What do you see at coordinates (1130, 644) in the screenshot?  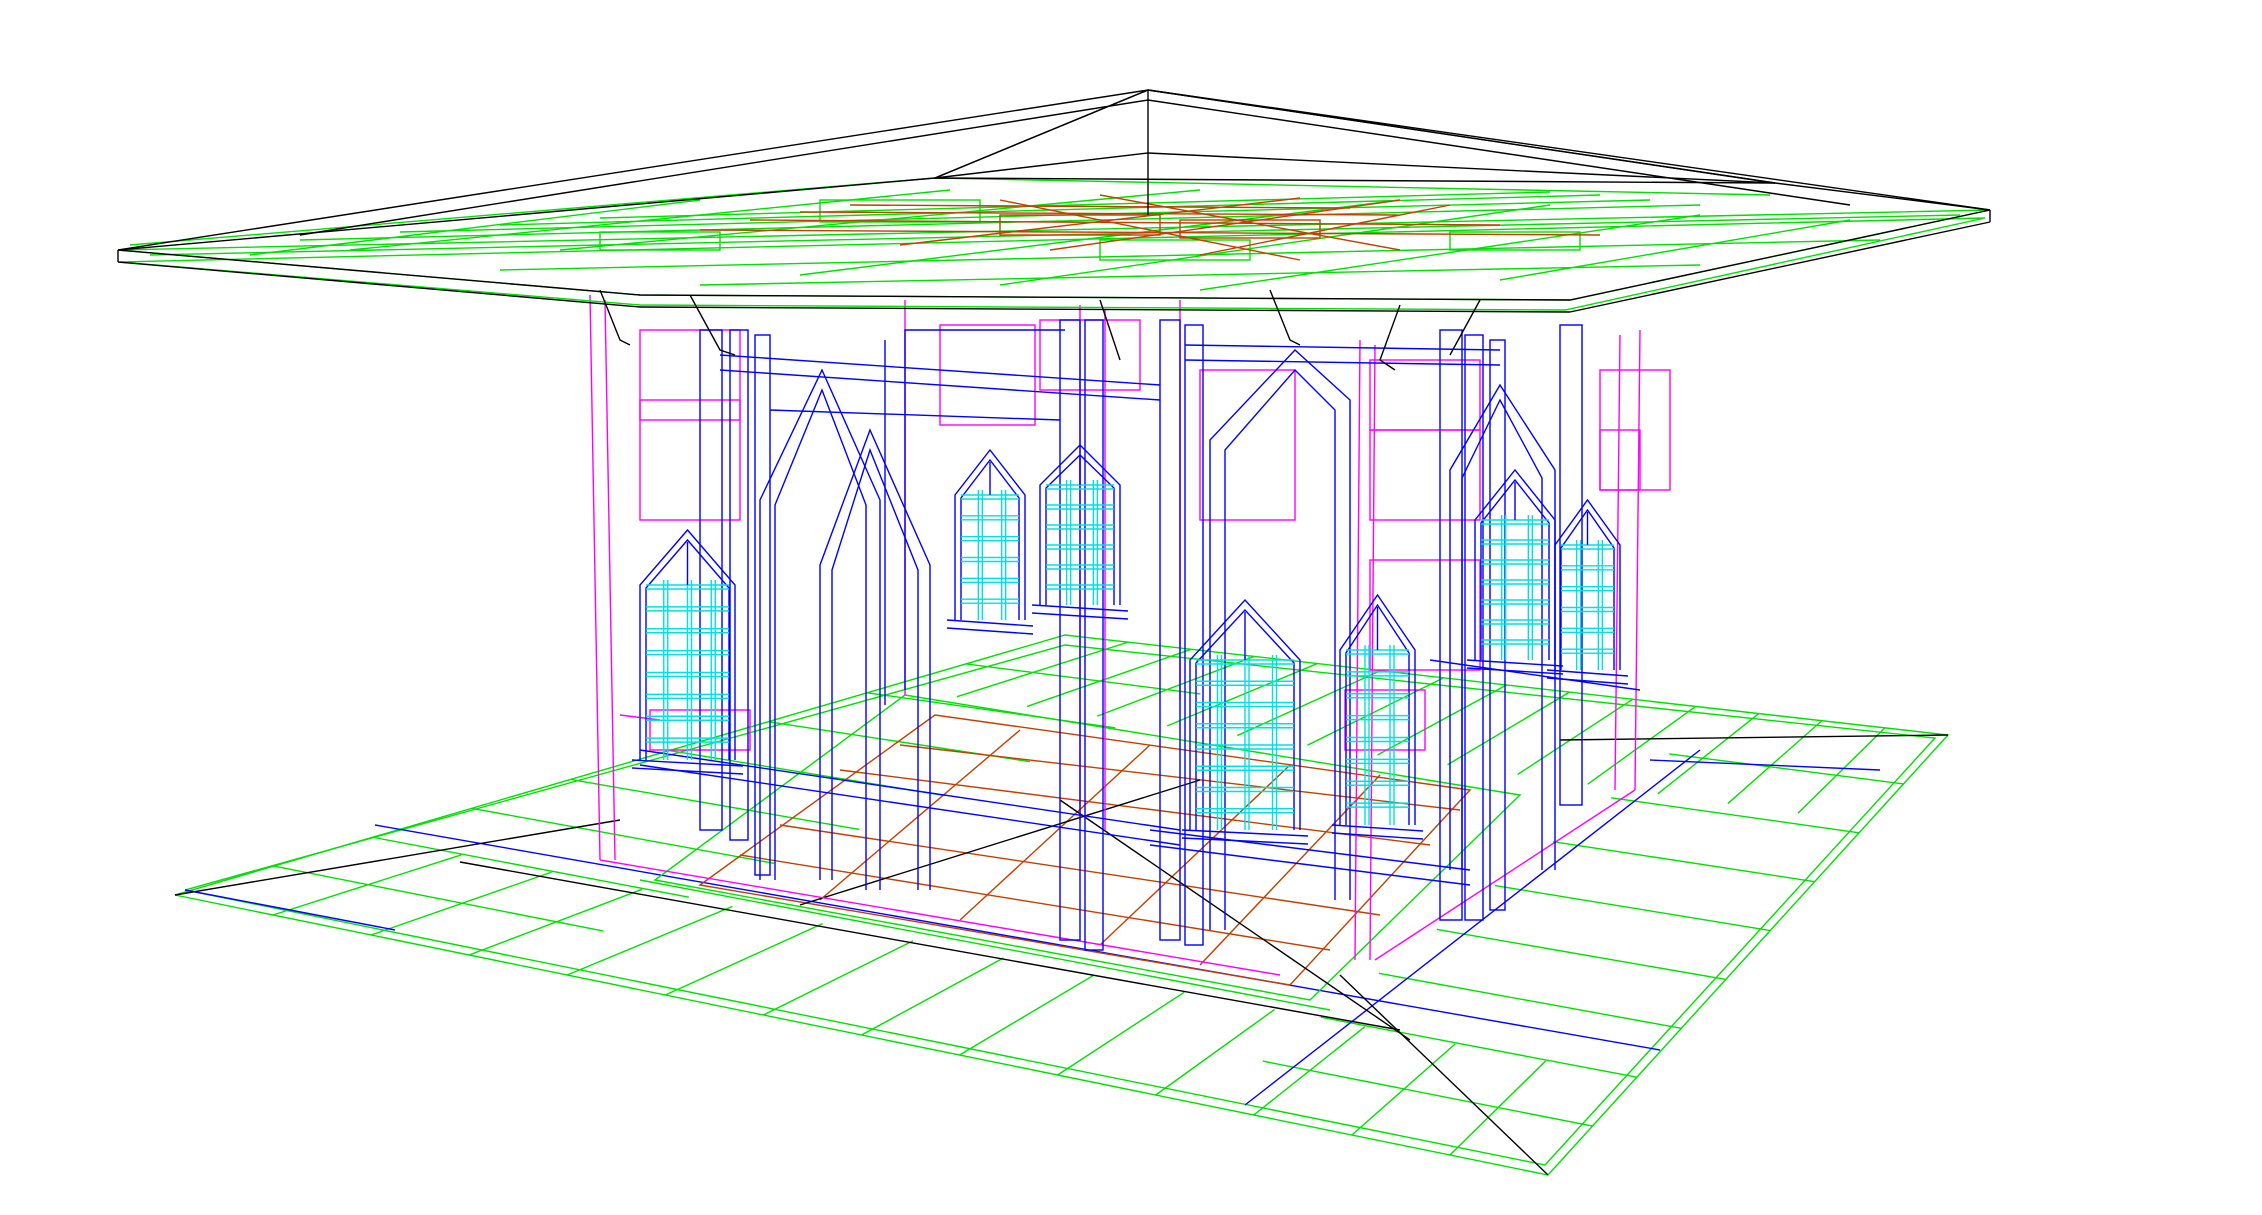 I see `gothic-windows` at bounding box center [1130, 644].